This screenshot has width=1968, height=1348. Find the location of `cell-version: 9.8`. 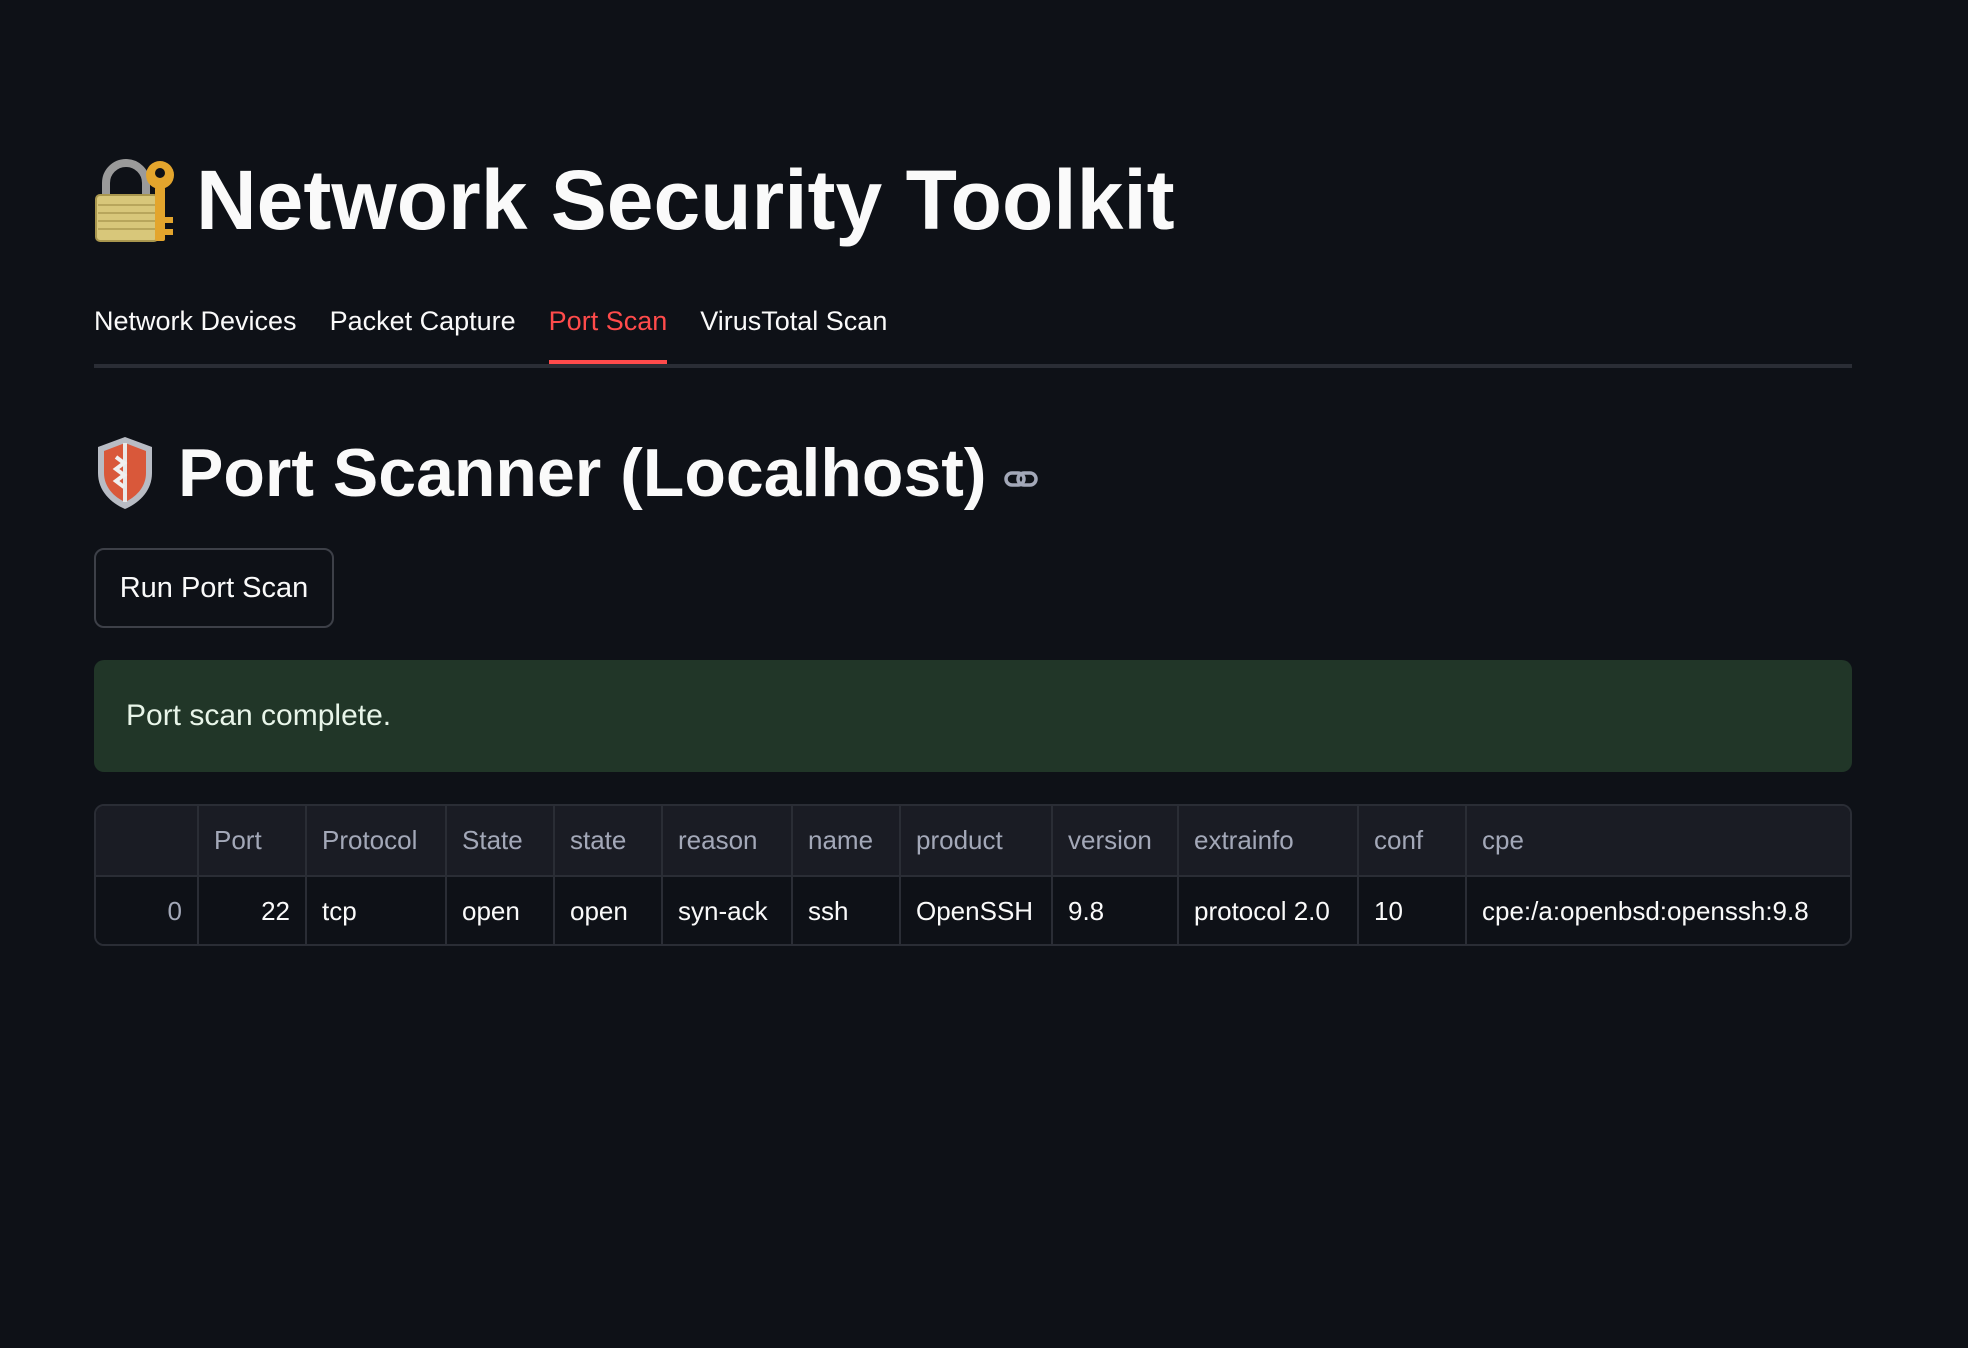

cell-version: 9.8 is located at coordinates (1115, 910).